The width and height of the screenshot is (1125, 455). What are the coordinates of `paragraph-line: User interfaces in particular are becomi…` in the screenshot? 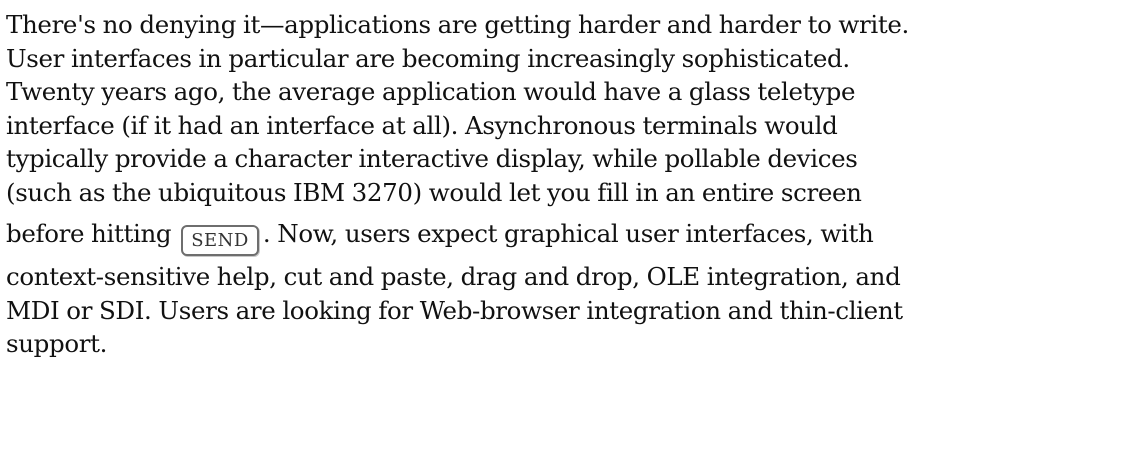 It's located at (428, 58).